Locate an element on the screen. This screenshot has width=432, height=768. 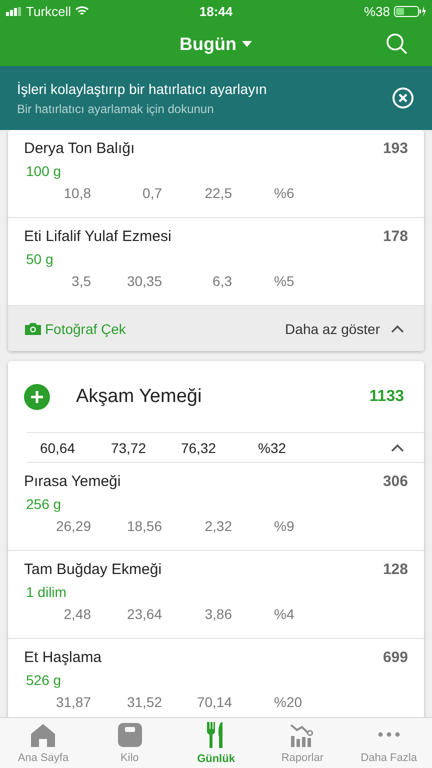
signal-icon is located at coordinates (14, 11).